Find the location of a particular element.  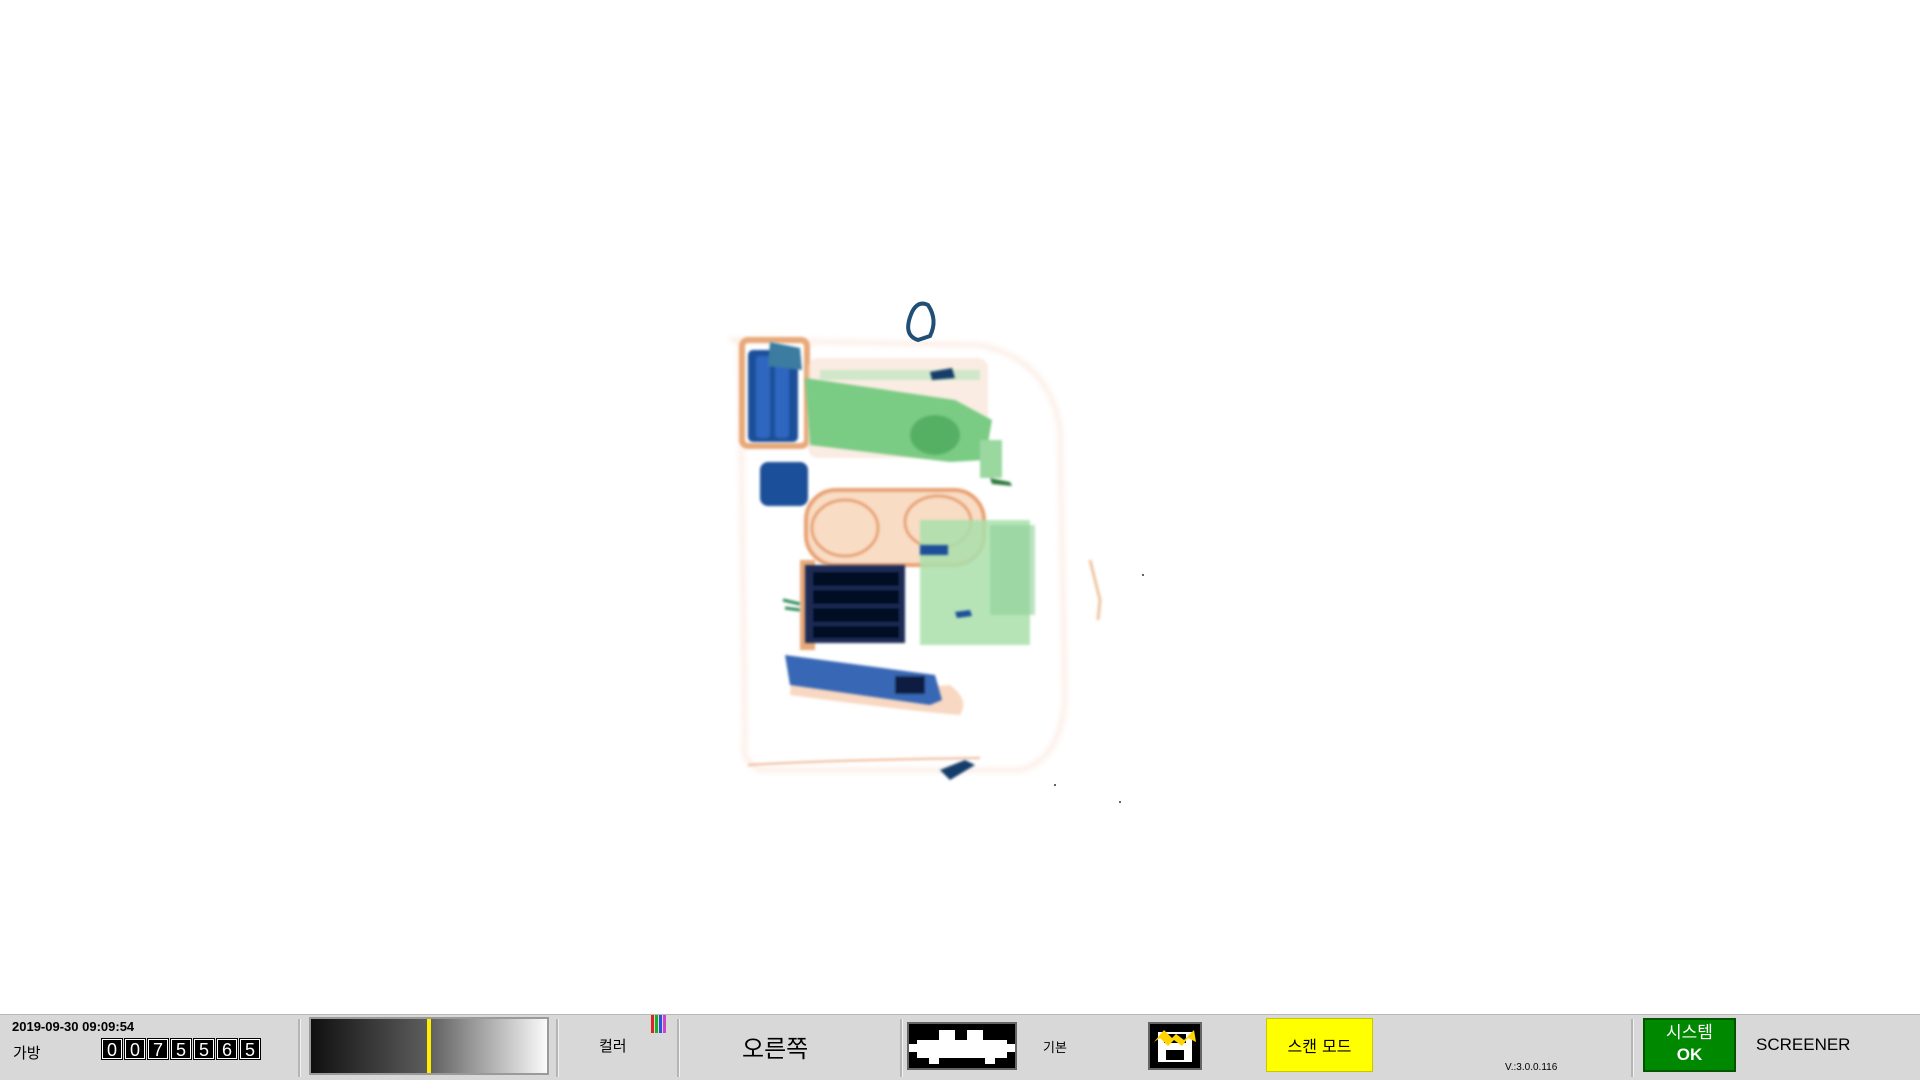

grayscale-slider-thumb is located at coordinates (429, 1046).